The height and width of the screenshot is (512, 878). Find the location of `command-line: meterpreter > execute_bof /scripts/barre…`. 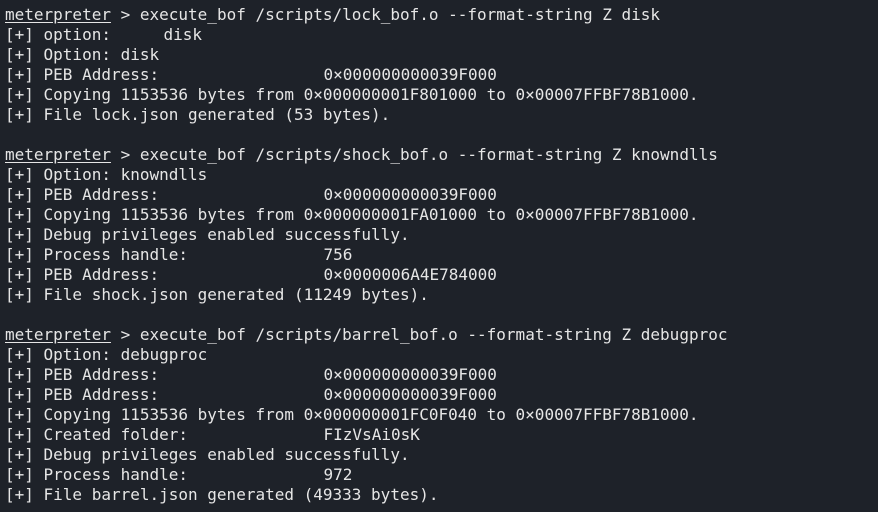

command-line: meterpreter > execute_bof /scripts/barre… is located at coordinates (441, 335).